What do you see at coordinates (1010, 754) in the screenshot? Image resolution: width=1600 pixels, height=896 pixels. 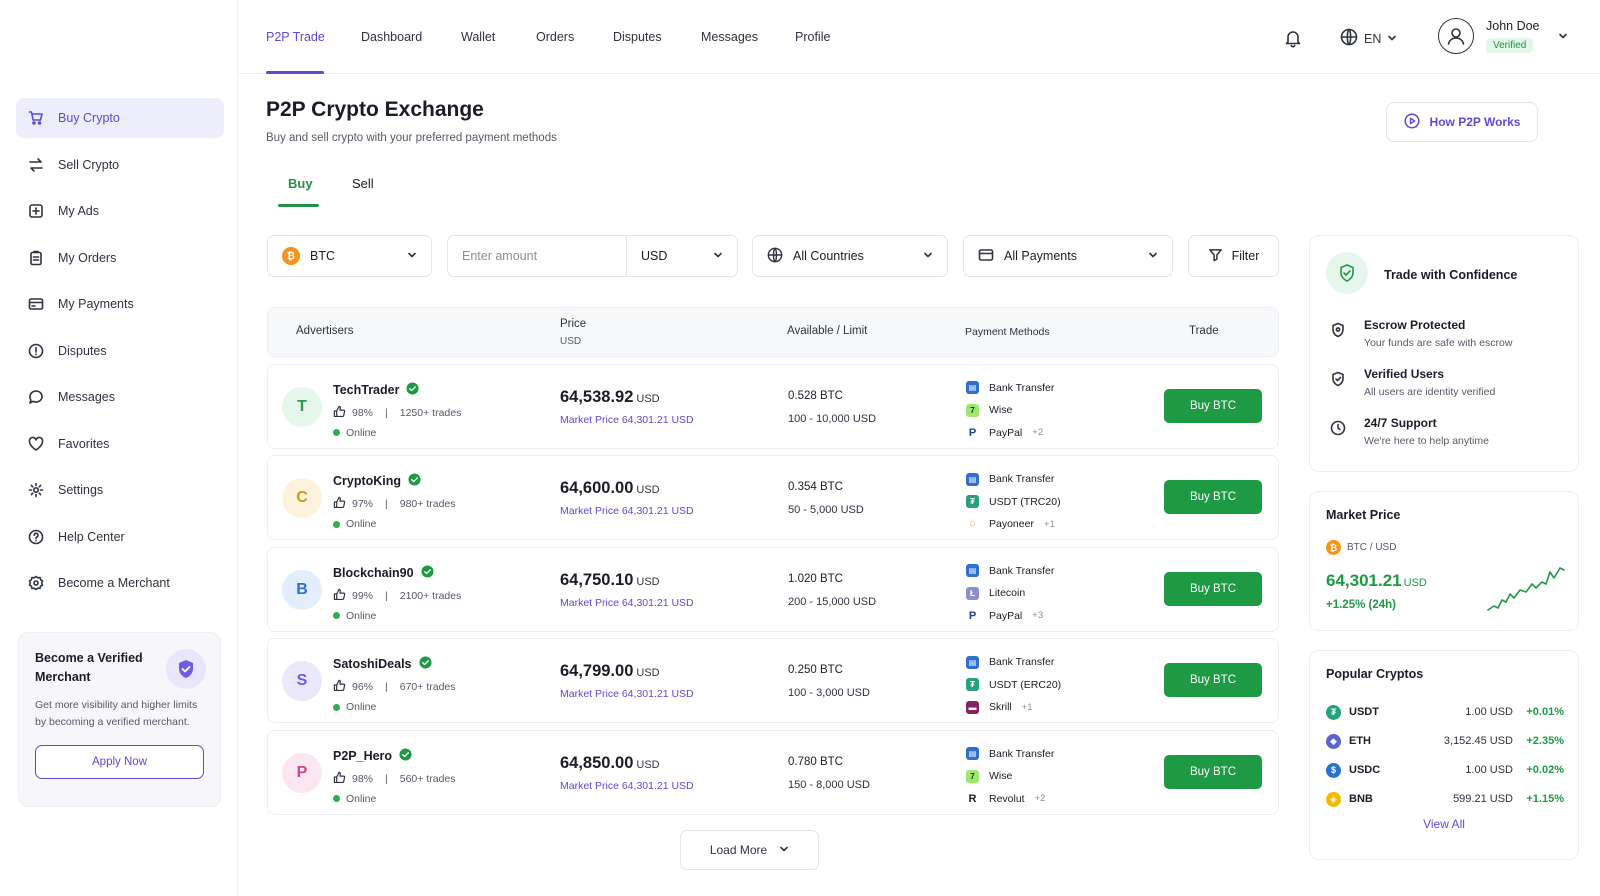 I see `payment-method: ▤ Bank Transfer` at bounding box center [1010, 754].